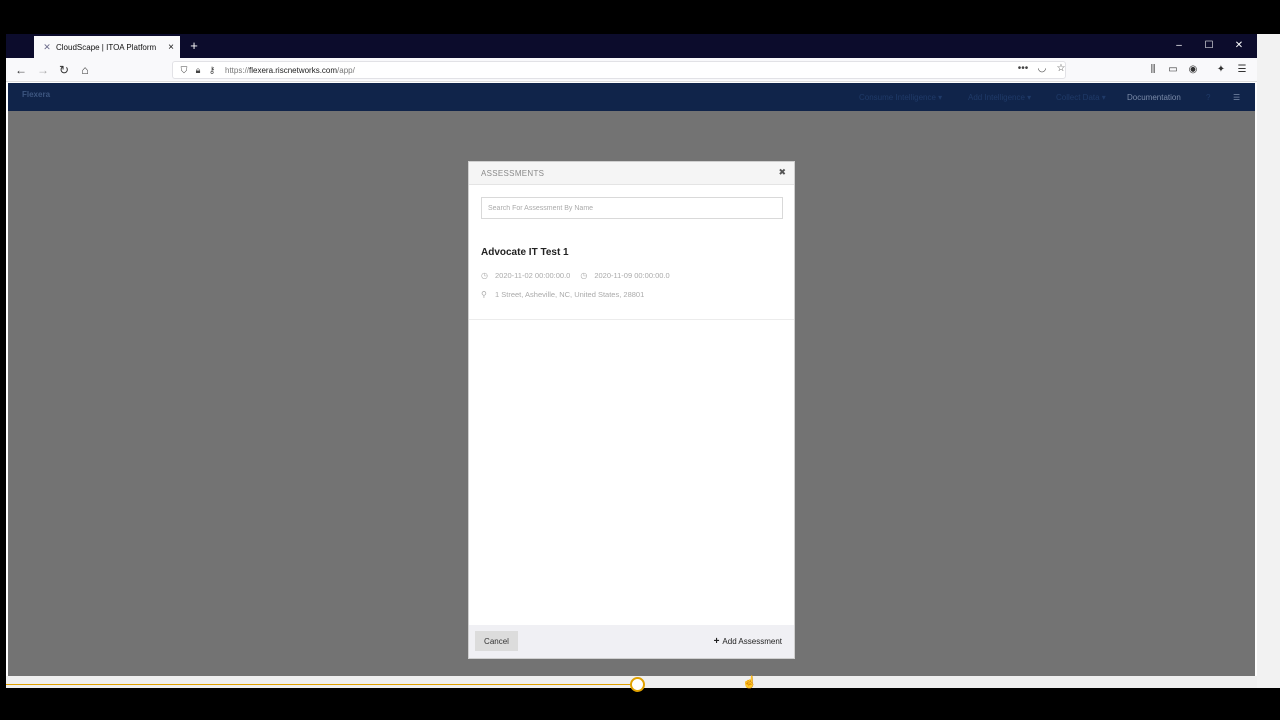  I want to click on screen-edge, so click(1268, 361).